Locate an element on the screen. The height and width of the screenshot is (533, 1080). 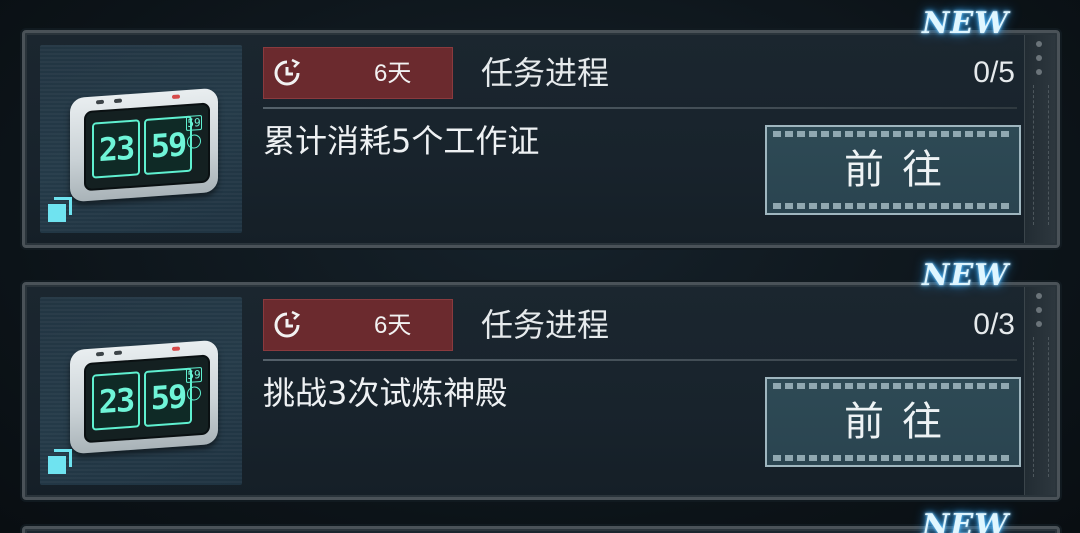
task-progress: 0/3 is located at coordinates (994, 324).